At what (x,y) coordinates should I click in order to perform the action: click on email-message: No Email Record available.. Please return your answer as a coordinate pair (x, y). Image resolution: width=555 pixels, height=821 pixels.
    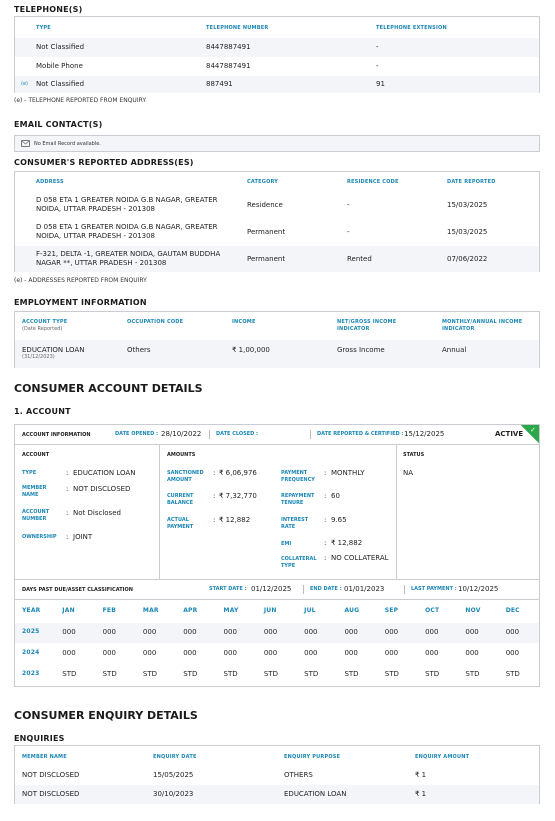
    Looking at the image, I should click on (67, 144).